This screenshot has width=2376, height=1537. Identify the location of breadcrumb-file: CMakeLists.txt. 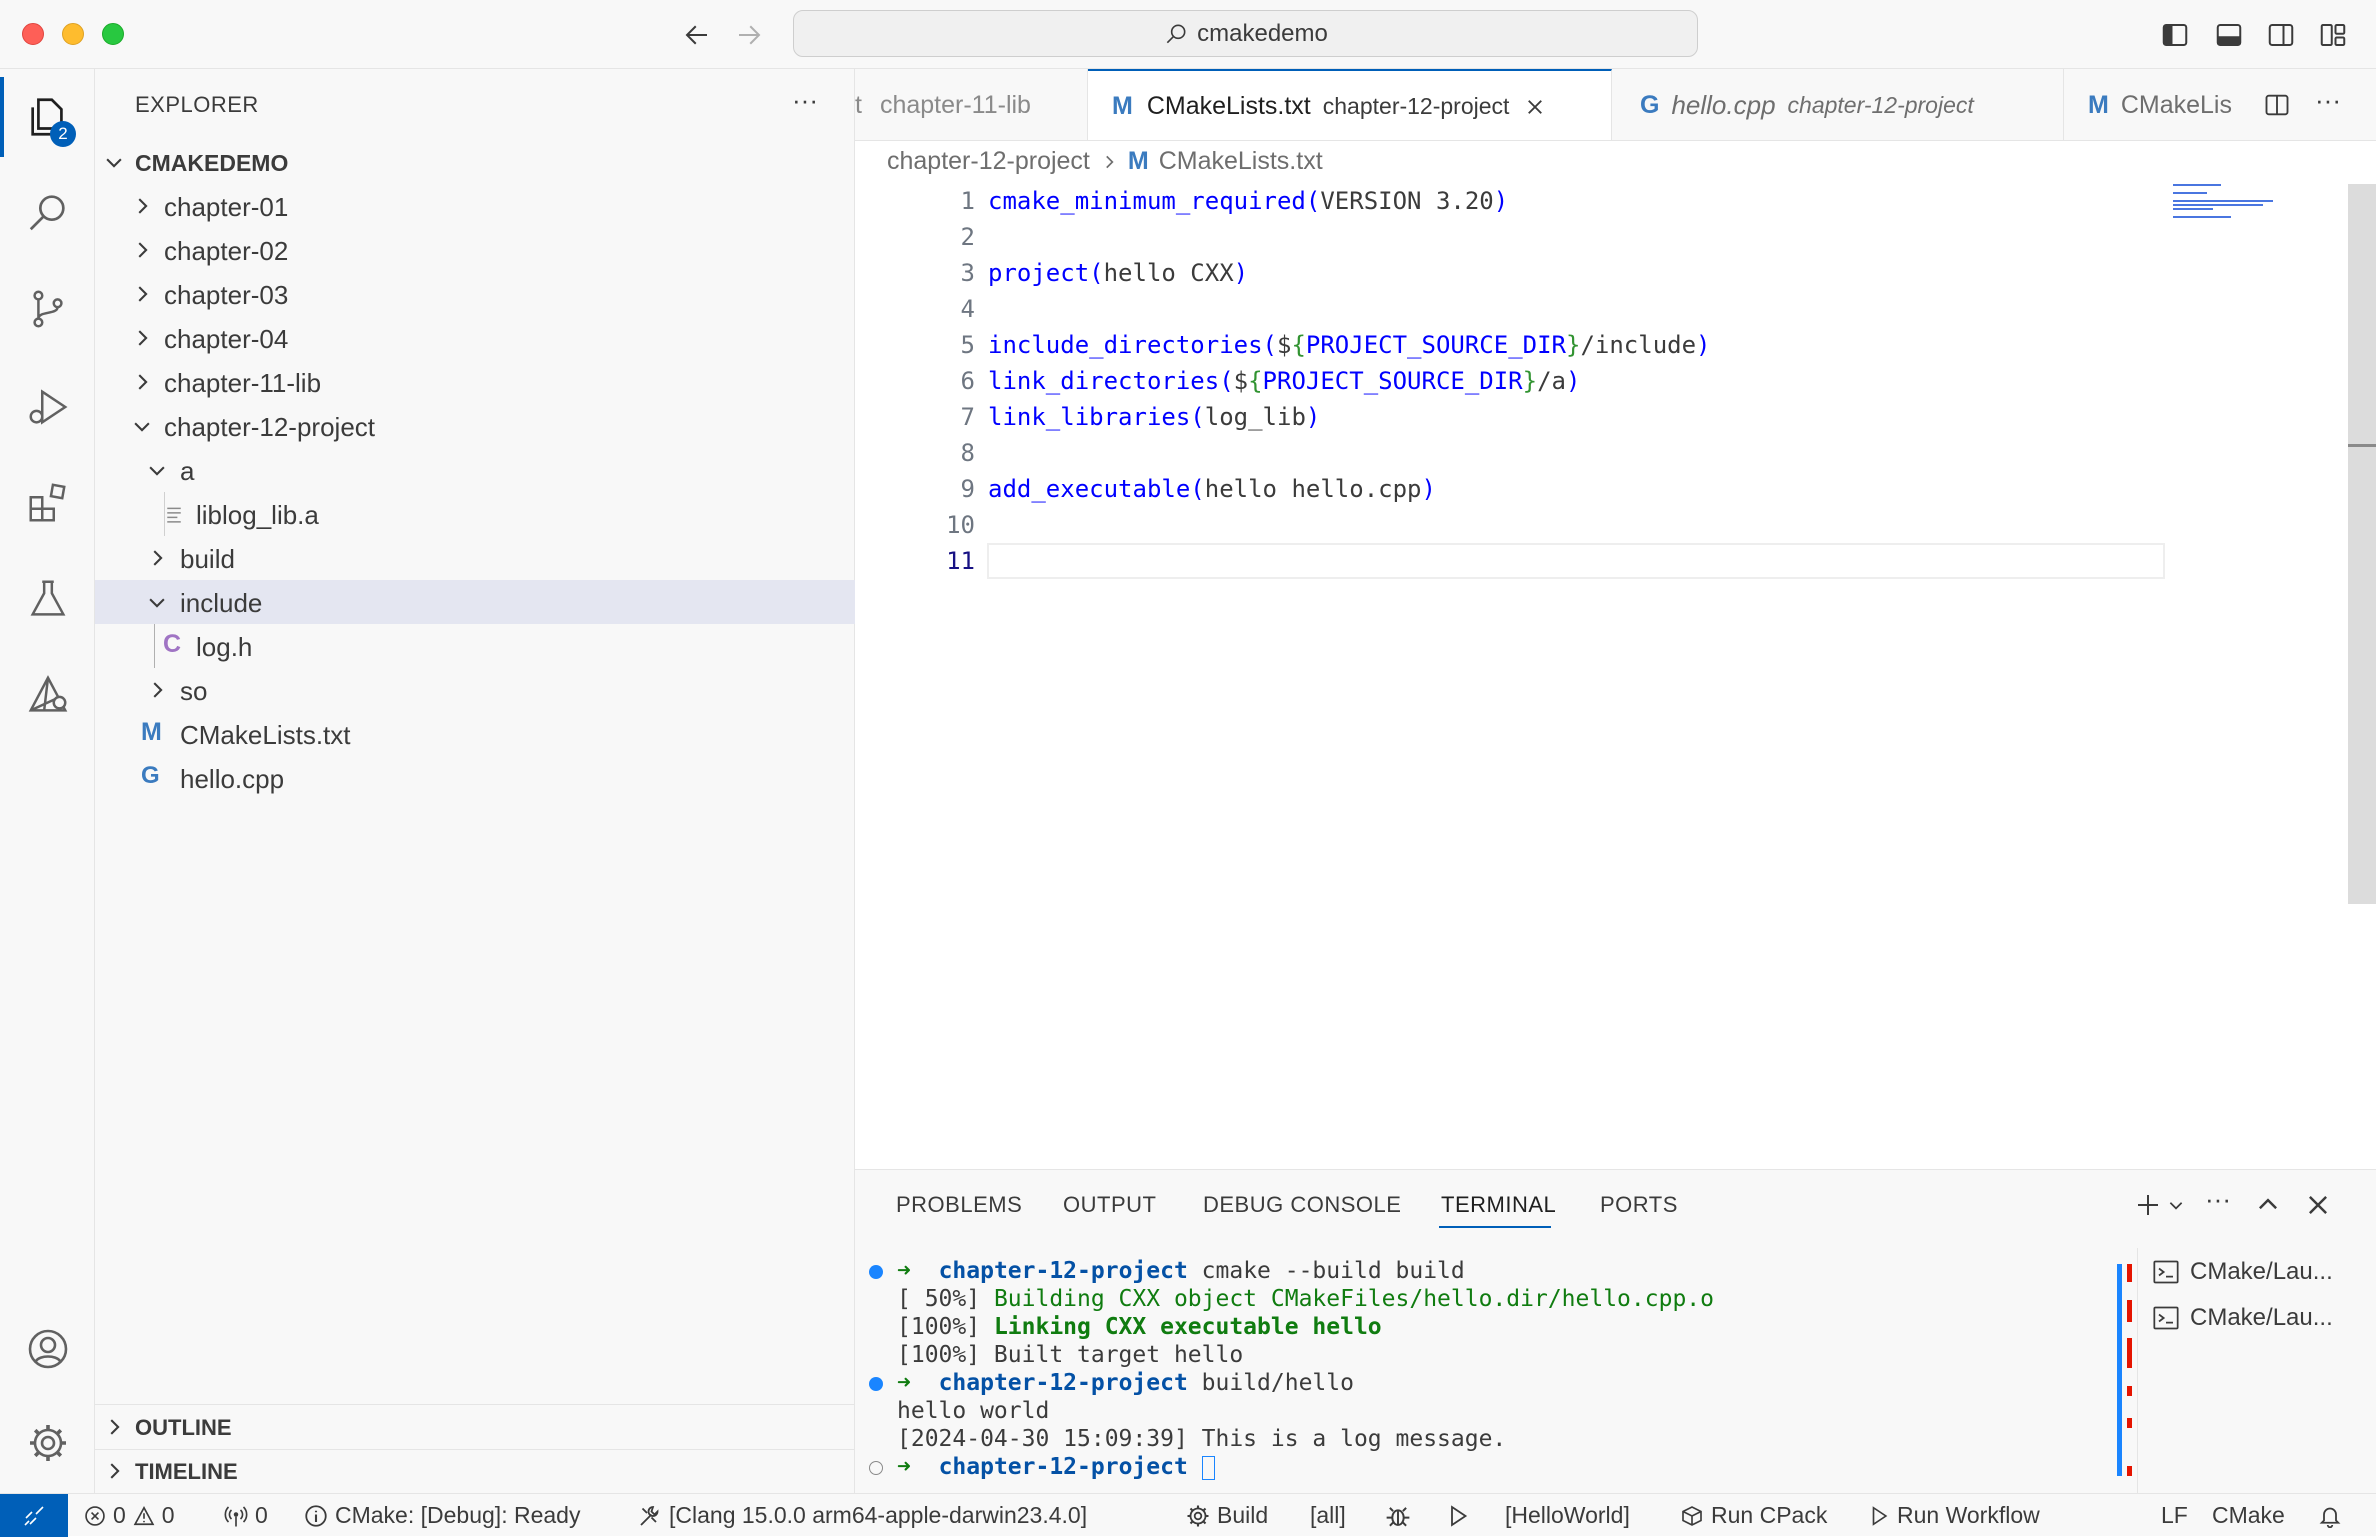
(1241, 161).